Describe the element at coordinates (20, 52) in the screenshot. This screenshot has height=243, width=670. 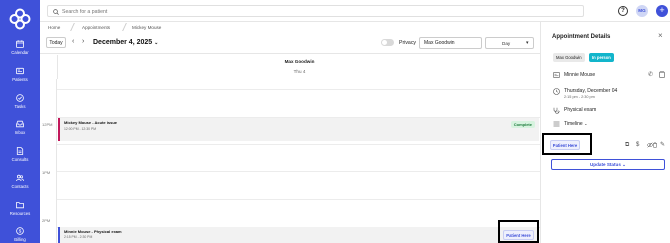
I see `sidebar-item-label: Calendar` at that location.